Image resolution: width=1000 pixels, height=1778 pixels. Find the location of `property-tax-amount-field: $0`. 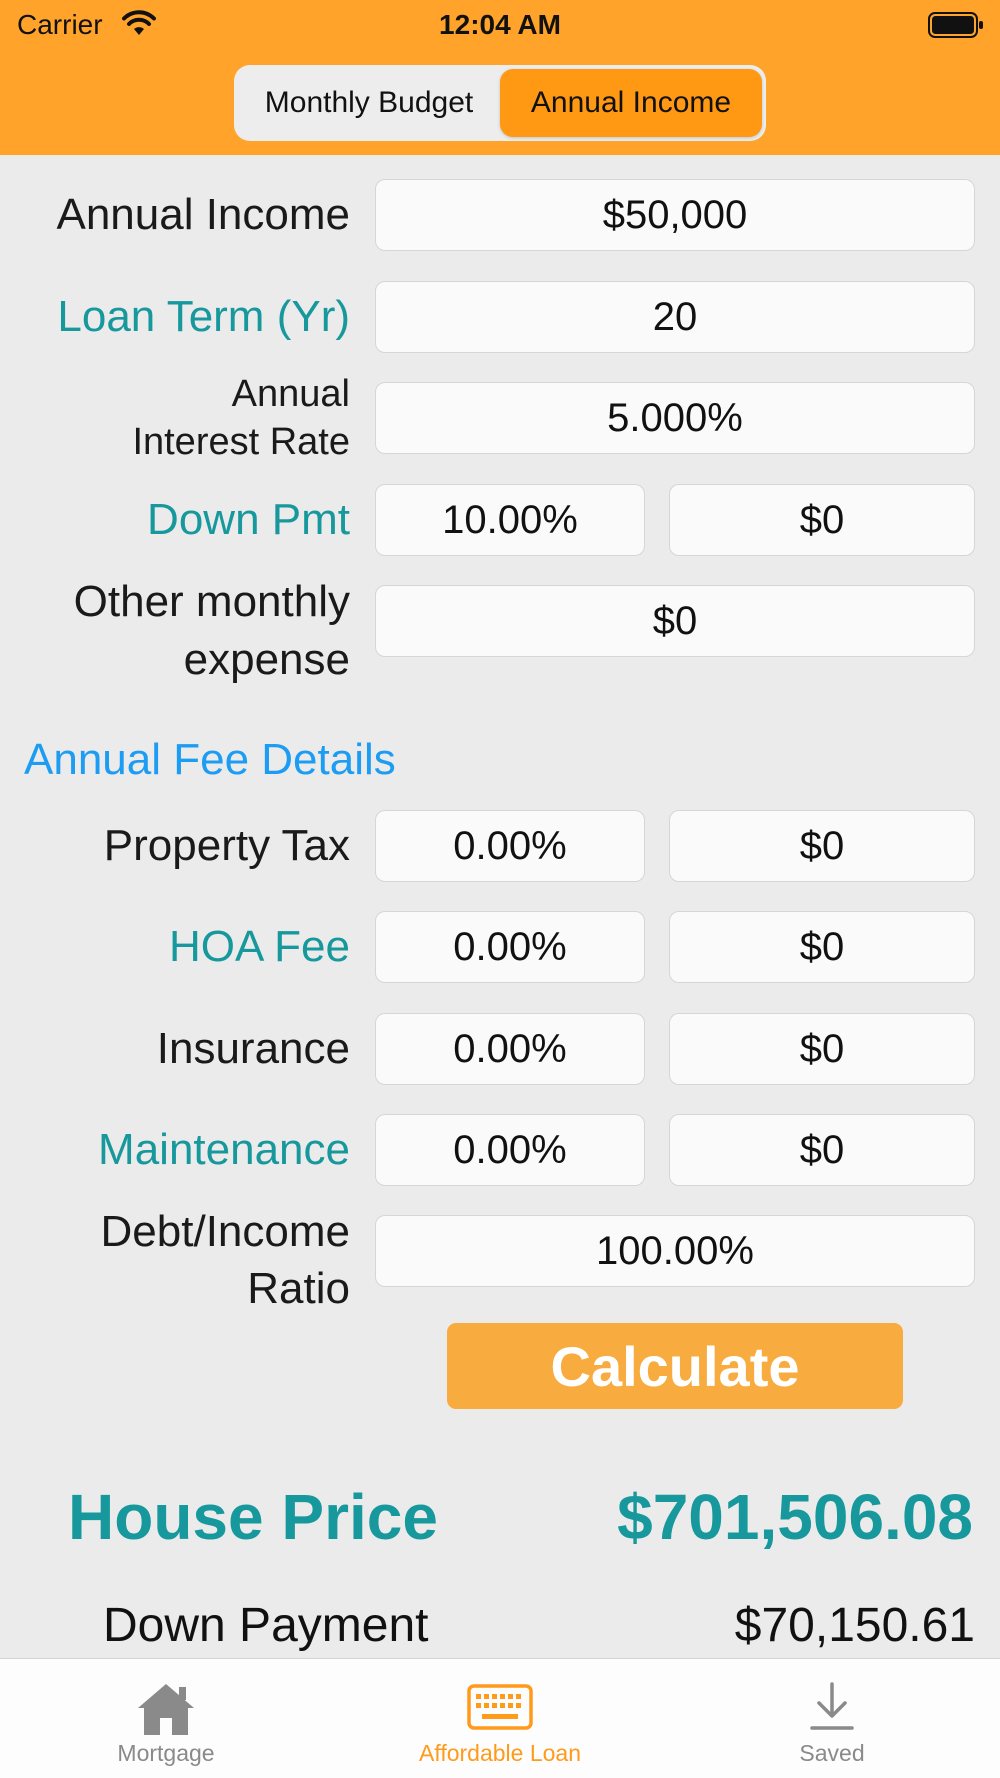

property-tax-amount-field: $0 is located at coordinates (822, 846).